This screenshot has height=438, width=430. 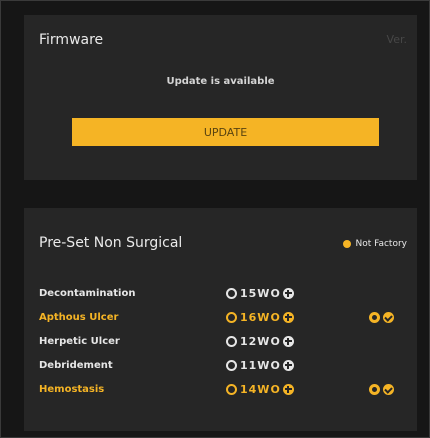 I want to click on cycle-indicator: 11WO, so click(x=260, y=365).